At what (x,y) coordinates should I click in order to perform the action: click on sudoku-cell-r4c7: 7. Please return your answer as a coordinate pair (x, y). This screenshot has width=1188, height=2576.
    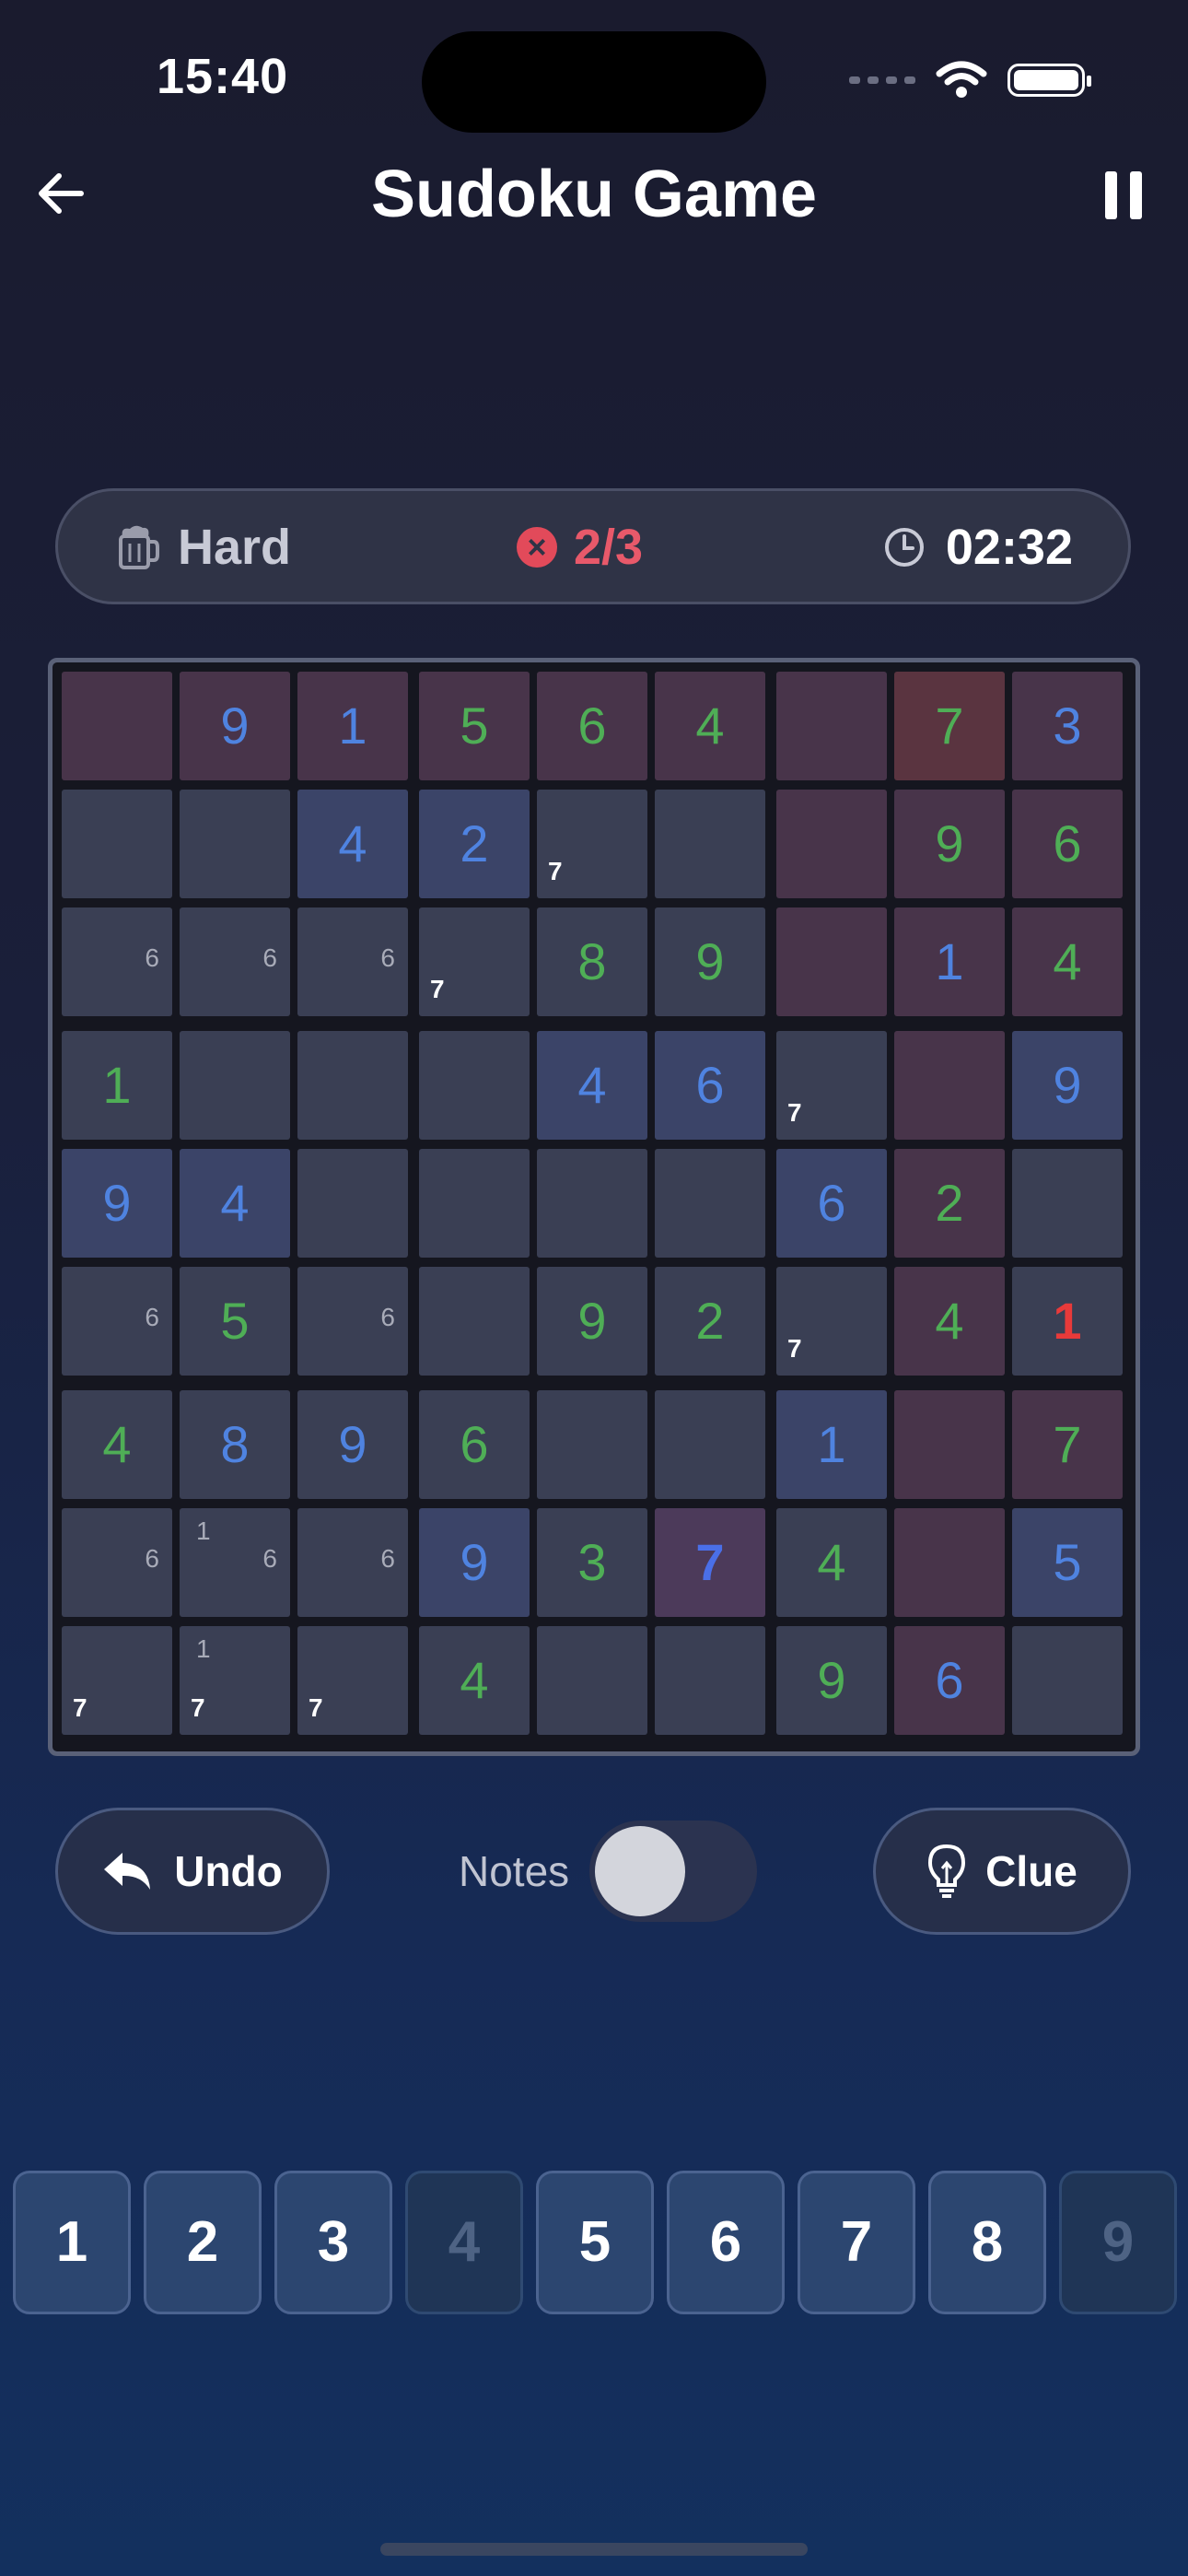
    Looking at the image, I should click on (831, 1085).